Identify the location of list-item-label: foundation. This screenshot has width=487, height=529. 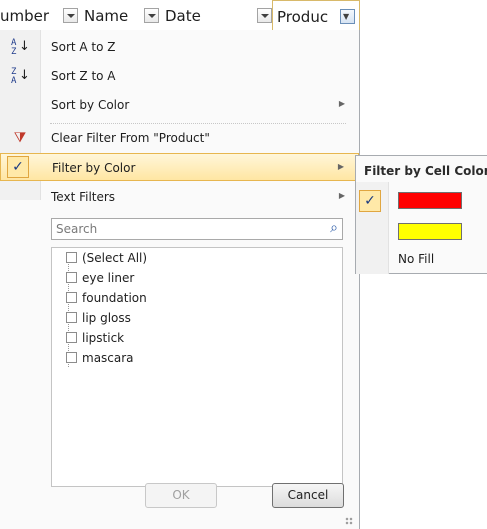
(114, 298).